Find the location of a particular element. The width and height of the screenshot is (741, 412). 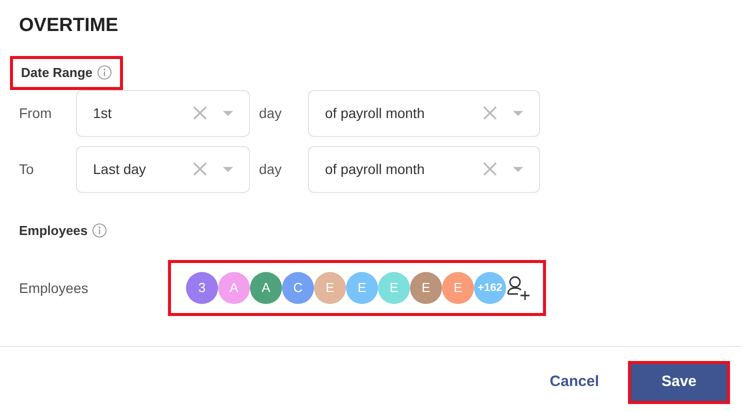

avatar: C is located at coordinates (298, 288).